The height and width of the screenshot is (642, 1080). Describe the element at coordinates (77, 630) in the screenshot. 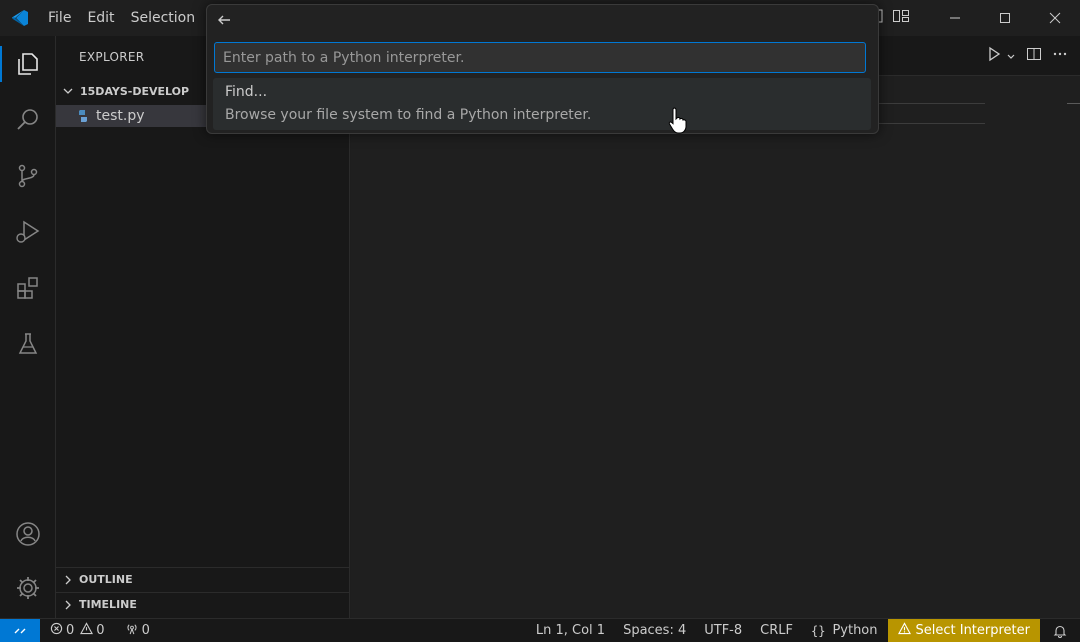

I see `problems-indicator: 0 0` at that location.